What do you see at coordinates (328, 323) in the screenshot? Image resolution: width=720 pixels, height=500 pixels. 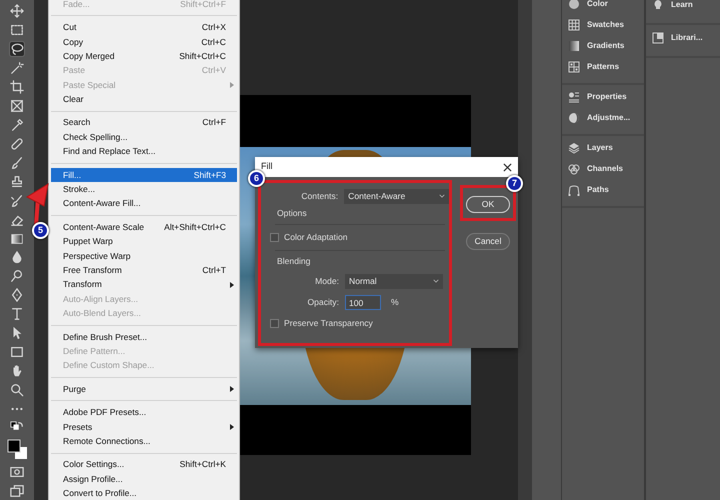 I see `checkbox-label: Preserve Transparency` at bounding box center [328, 323].